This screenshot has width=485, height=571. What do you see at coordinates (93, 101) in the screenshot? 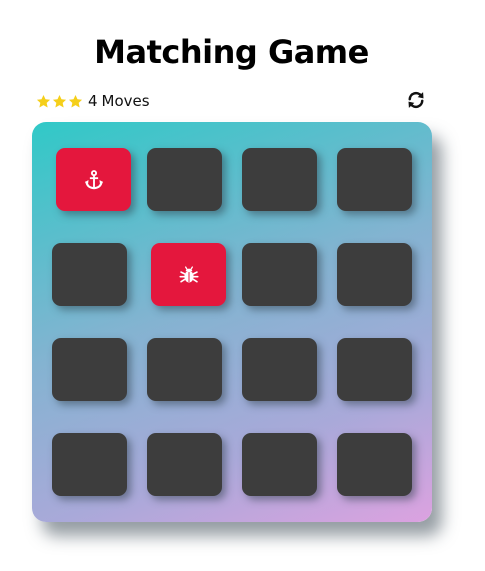
I see `moves-count: 4` at bounding box center [93, 101].